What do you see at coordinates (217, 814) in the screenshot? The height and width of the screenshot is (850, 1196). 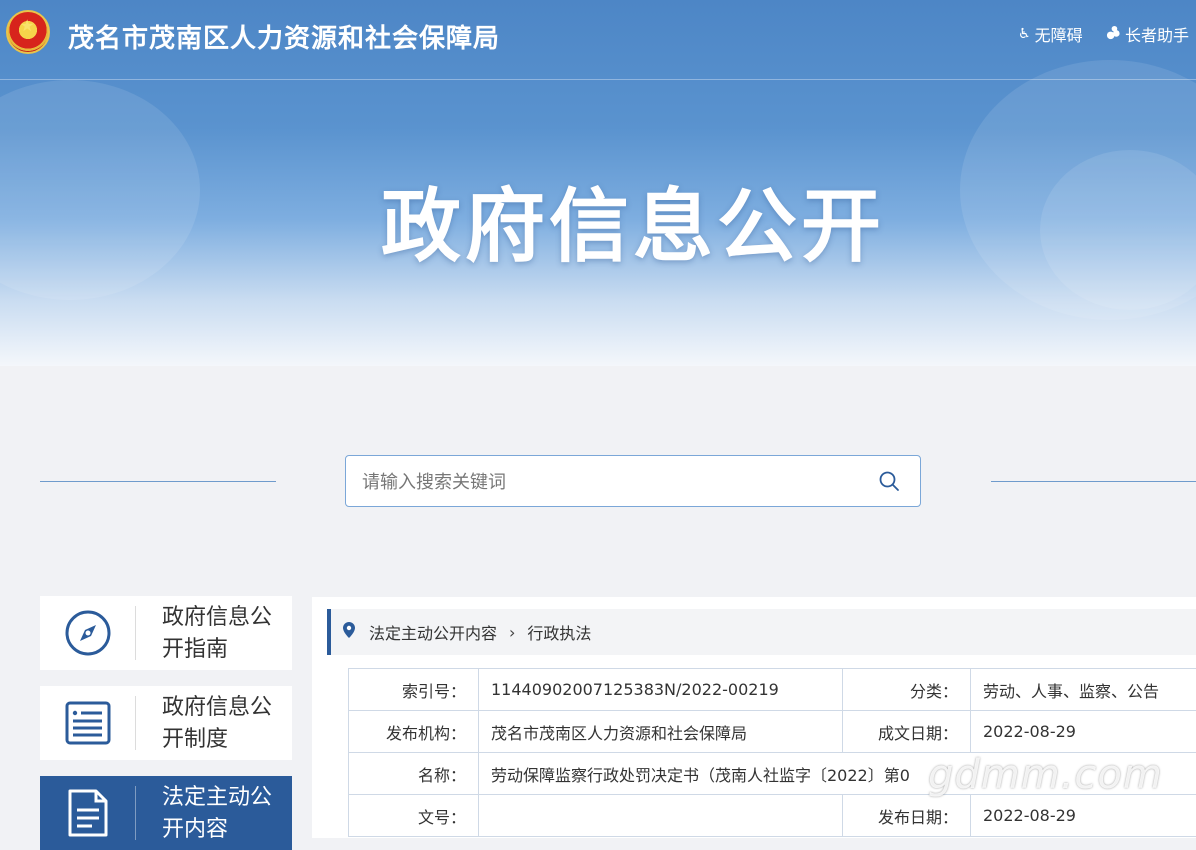 I see `sidebar-item-label: 法定主动公开内容` at bounding box center [217, 814].